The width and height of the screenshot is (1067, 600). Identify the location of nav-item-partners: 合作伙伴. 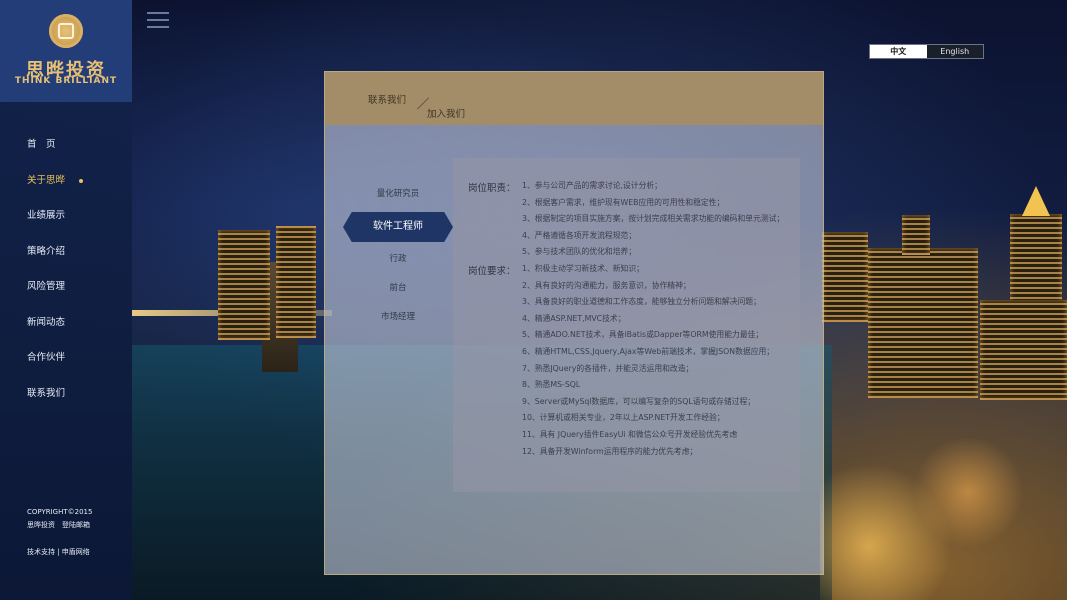
(66, 361).